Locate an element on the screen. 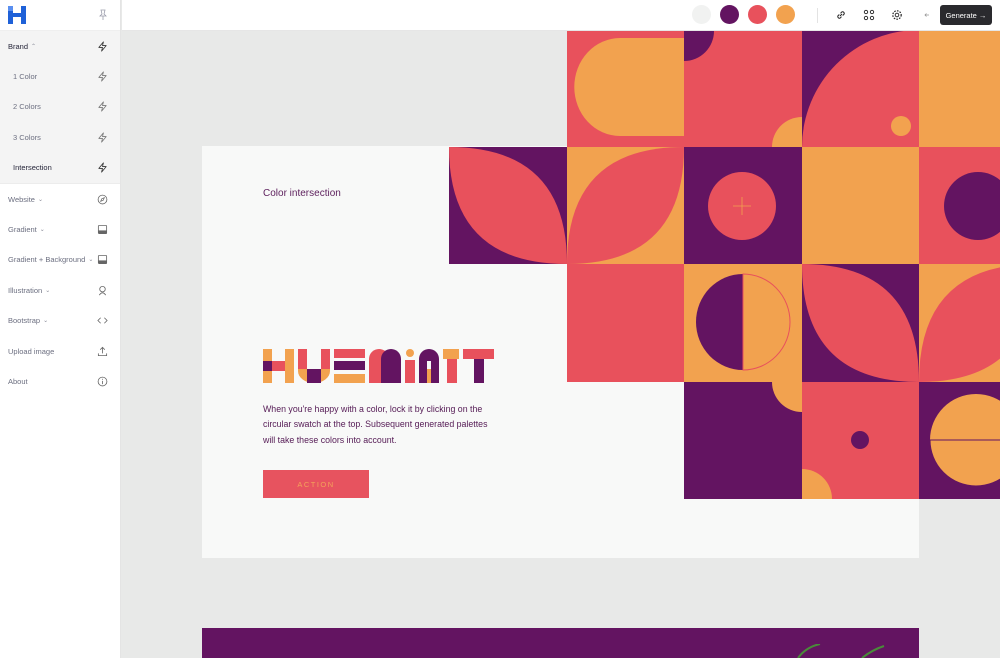 Image resolution: width=1000 pixels, height=658 pixels. compass-icon is located at coordinates (102, 199).